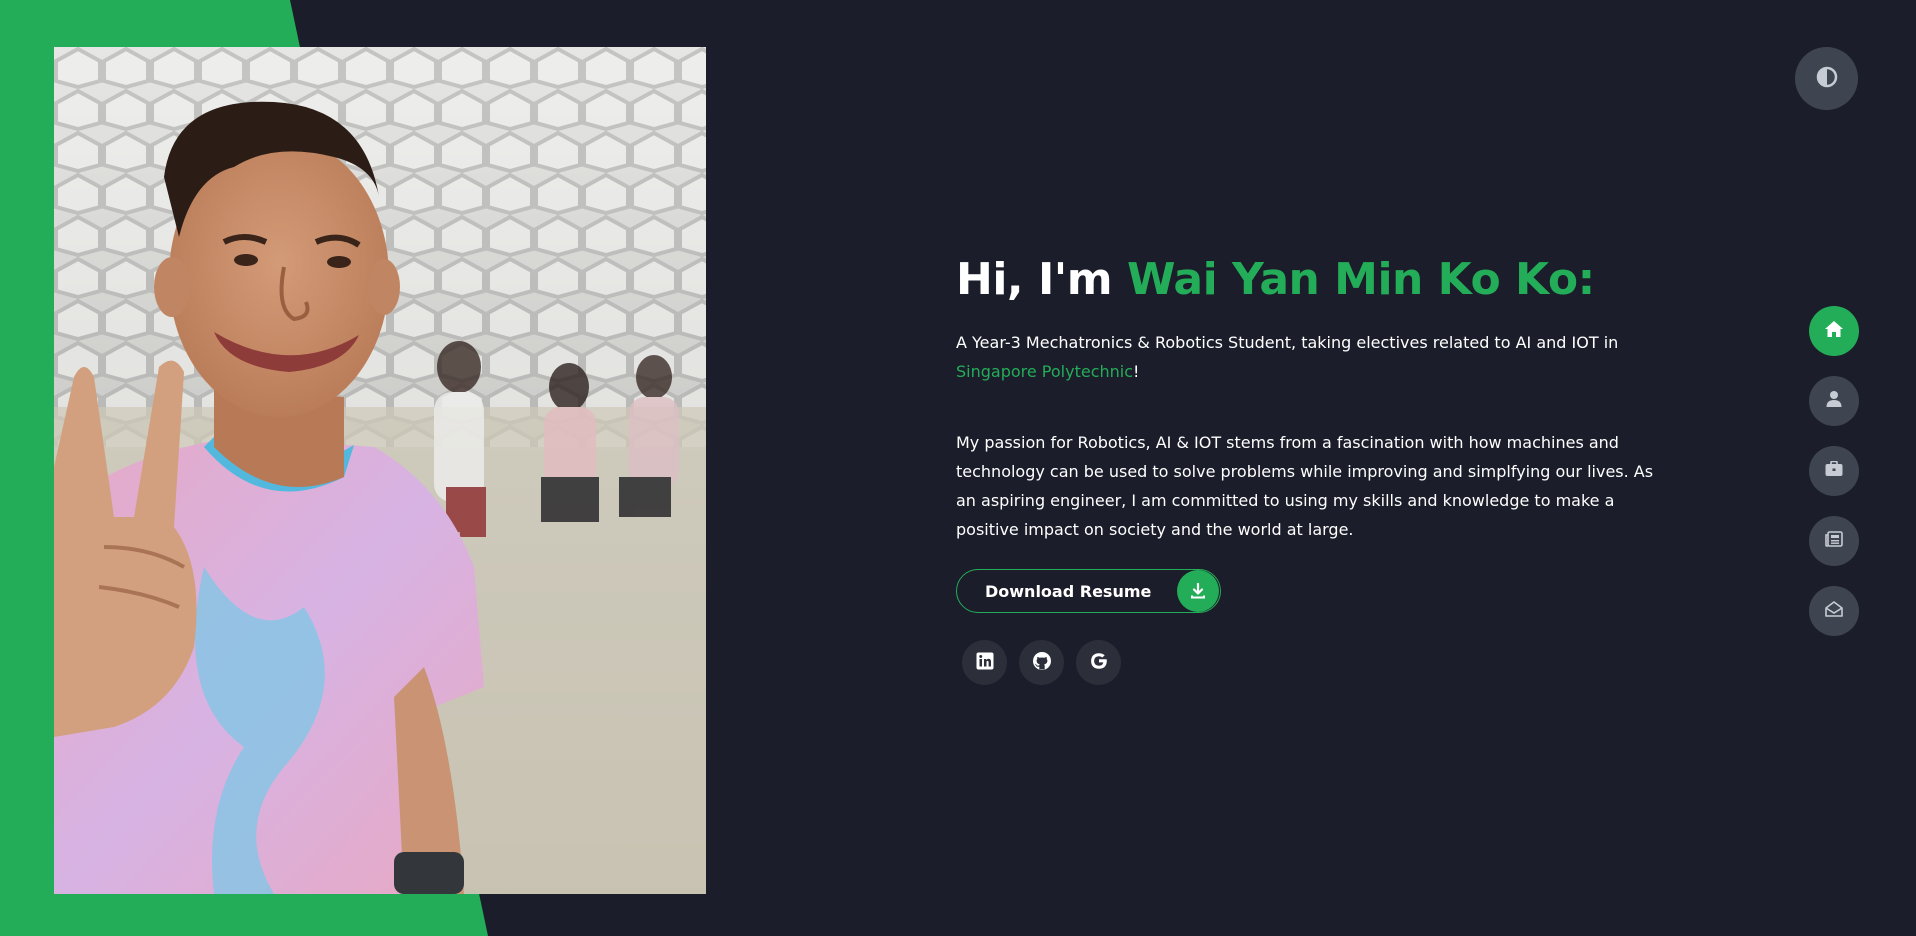  I want to click on intro-suffix: !, so click(1136, 371).